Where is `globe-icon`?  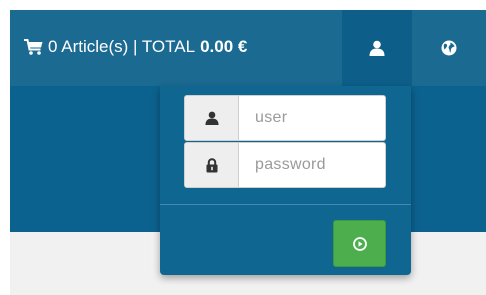 globe-icon is located at coordinates (449, 48).